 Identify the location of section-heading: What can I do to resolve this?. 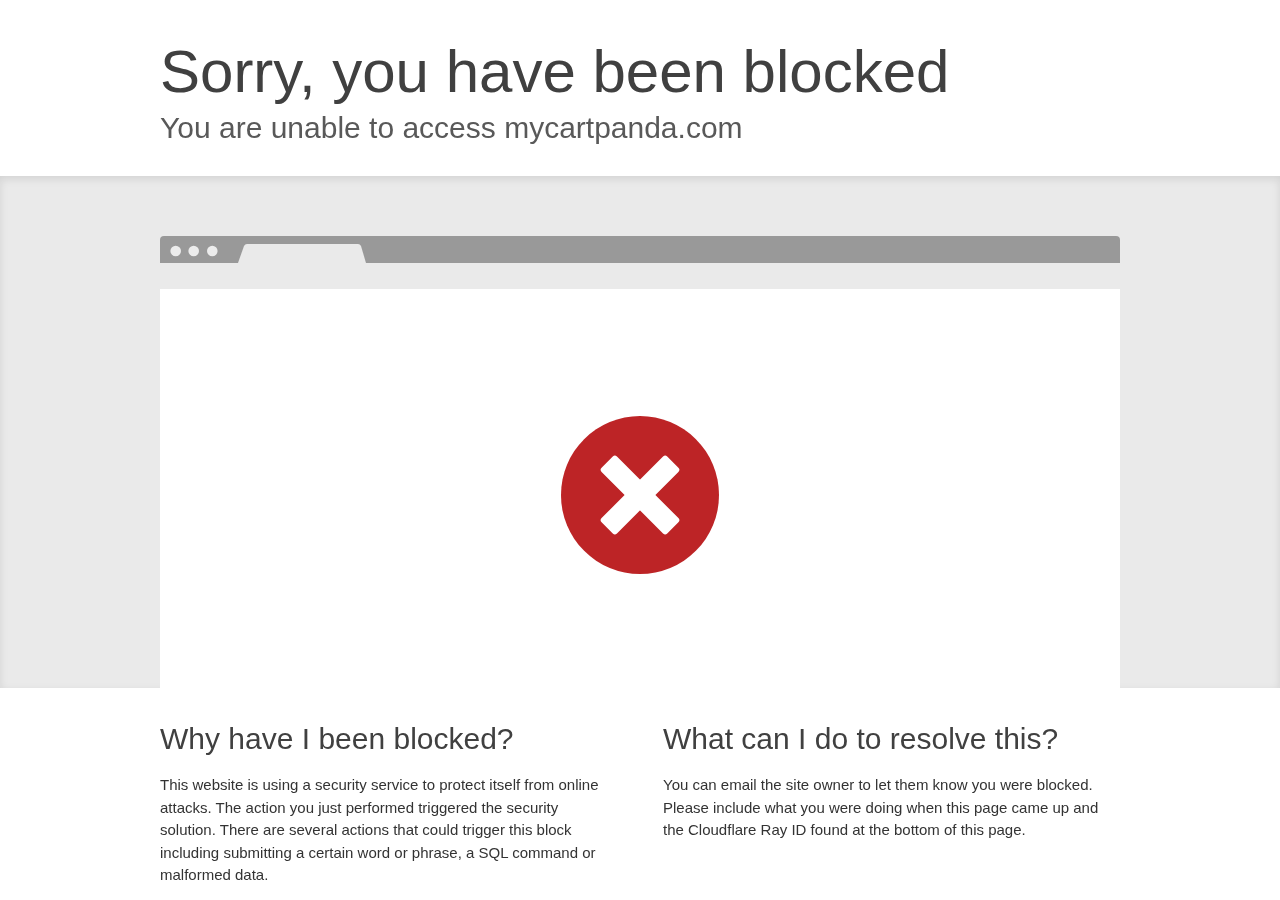
(861, 739).